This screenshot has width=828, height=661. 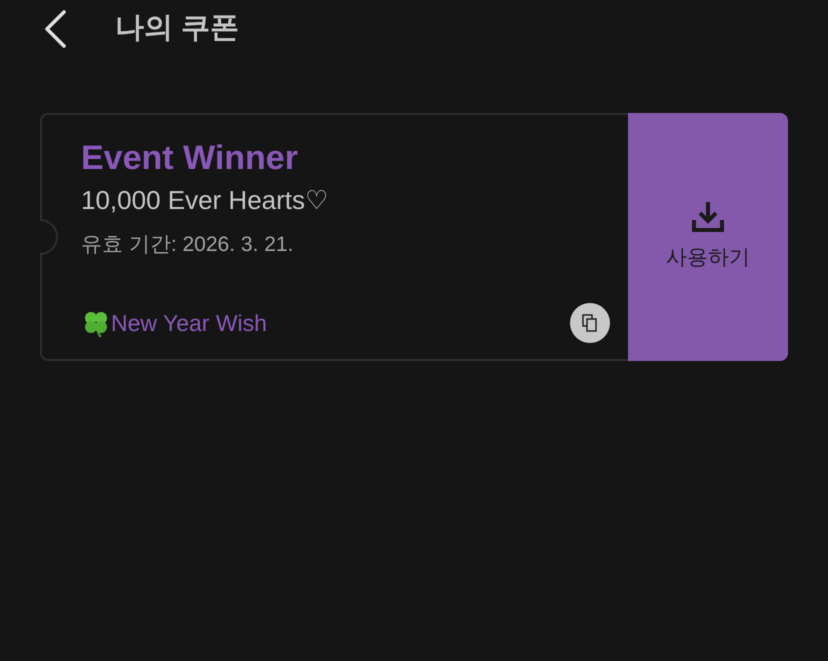 What do you see at coordinates (189, 323) in the screenshot?
I see `tag-text: New Year Wish` at bounding box center [189, 323].